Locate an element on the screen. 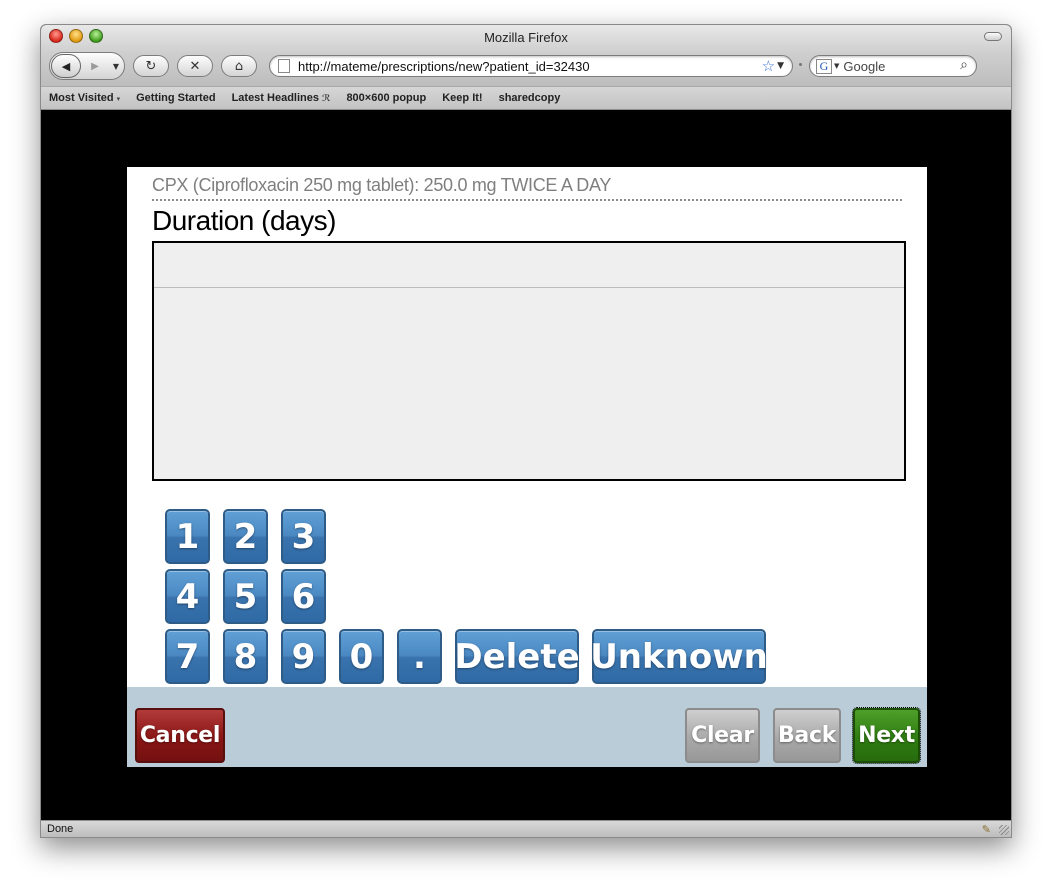 This screenshot has height=893, width=1052. resize-grip is located at coordinates (1004, 830).